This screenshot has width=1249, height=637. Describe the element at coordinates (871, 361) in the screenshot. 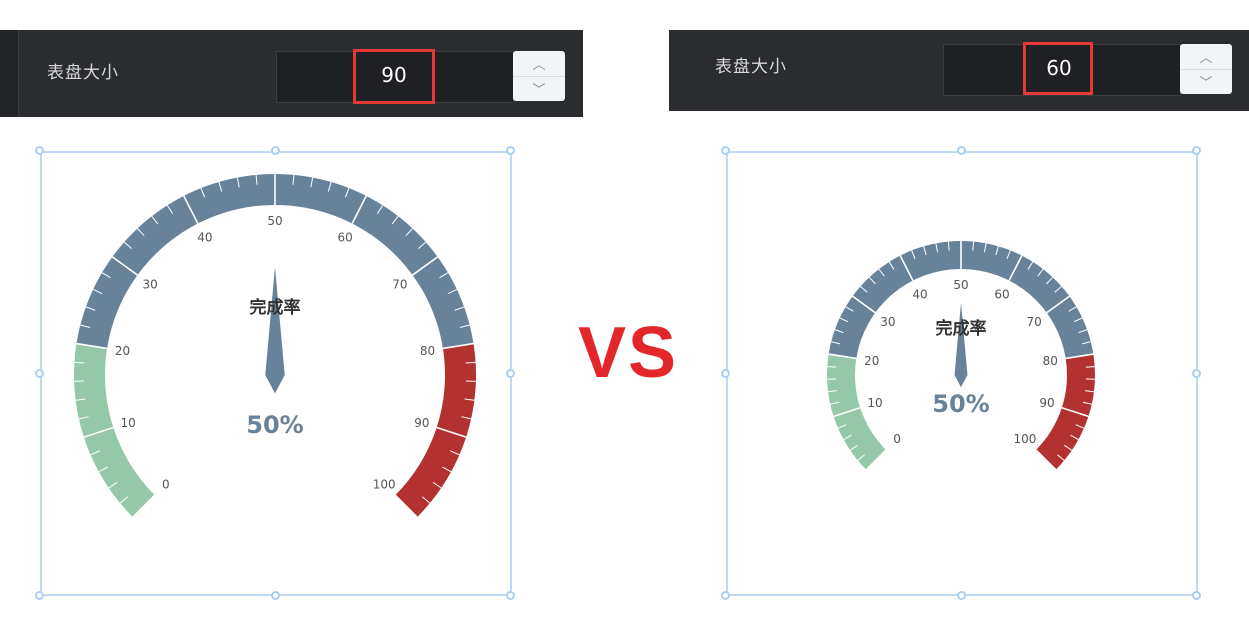

I see `gauge-tick-label: 20` at that location.